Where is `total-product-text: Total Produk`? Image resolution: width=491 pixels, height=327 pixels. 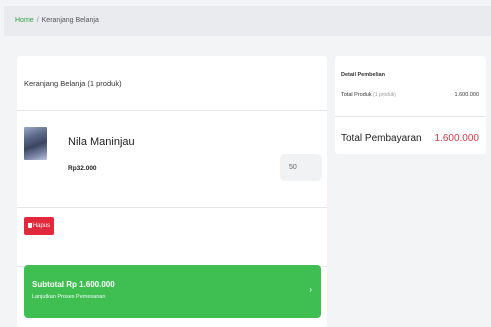
total-product-text: Total Produk is located at coordinates (356, 95).